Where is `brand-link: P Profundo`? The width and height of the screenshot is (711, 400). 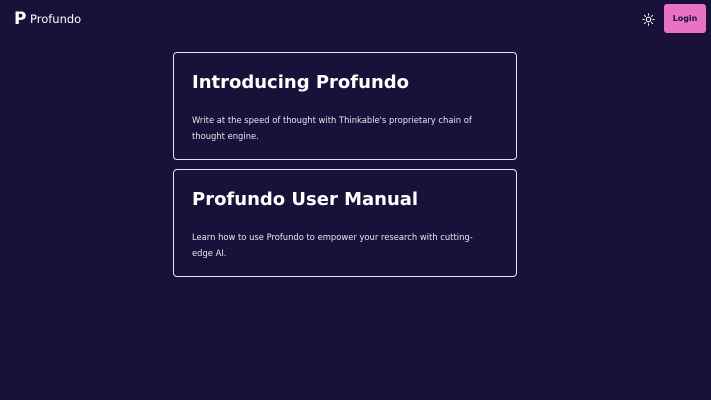
brand-link: P Profundo is located at coordinates (47, 19).